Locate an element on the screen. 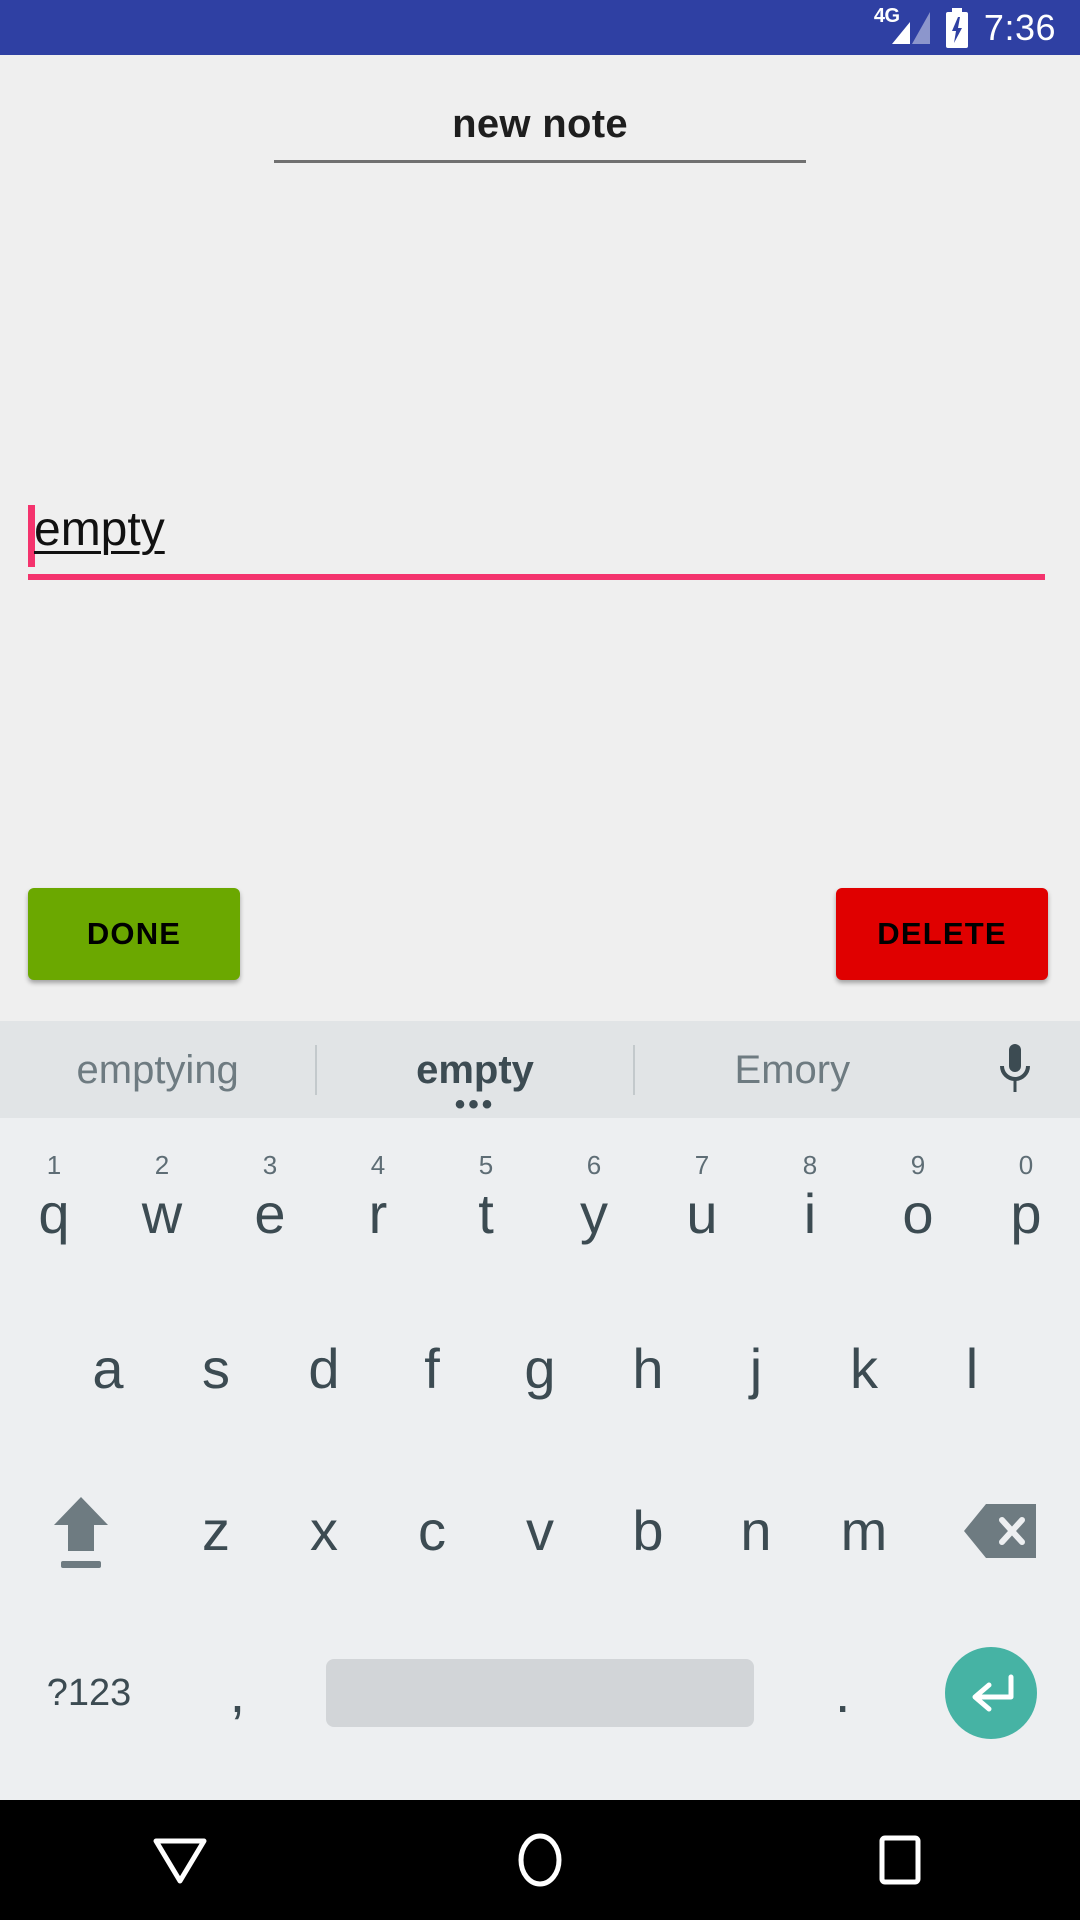 This screenshot has width=1080, height=1920. suggestion-text: Emory is located at coordinates (792, 1069).